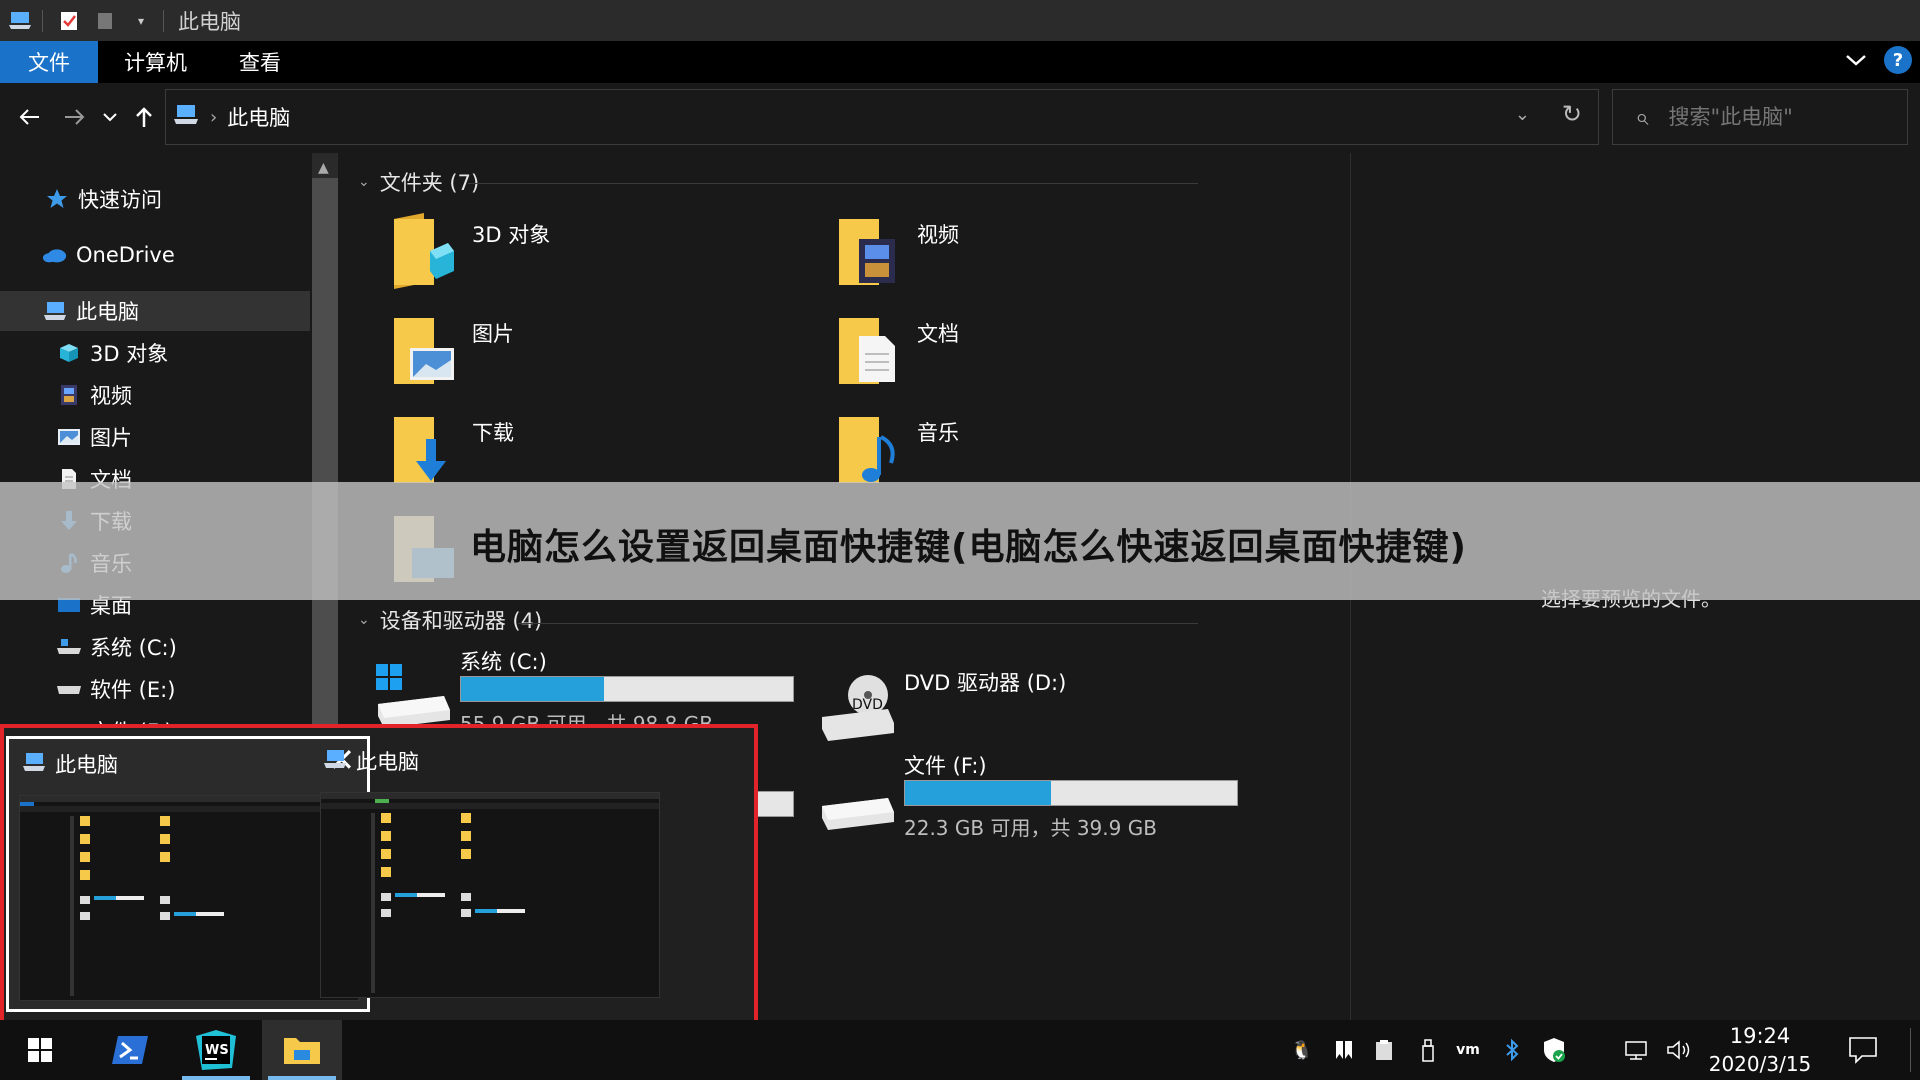  I want to click on drives-group-header: ⌄ 设备和驱动器 (4), so click(450, 620).